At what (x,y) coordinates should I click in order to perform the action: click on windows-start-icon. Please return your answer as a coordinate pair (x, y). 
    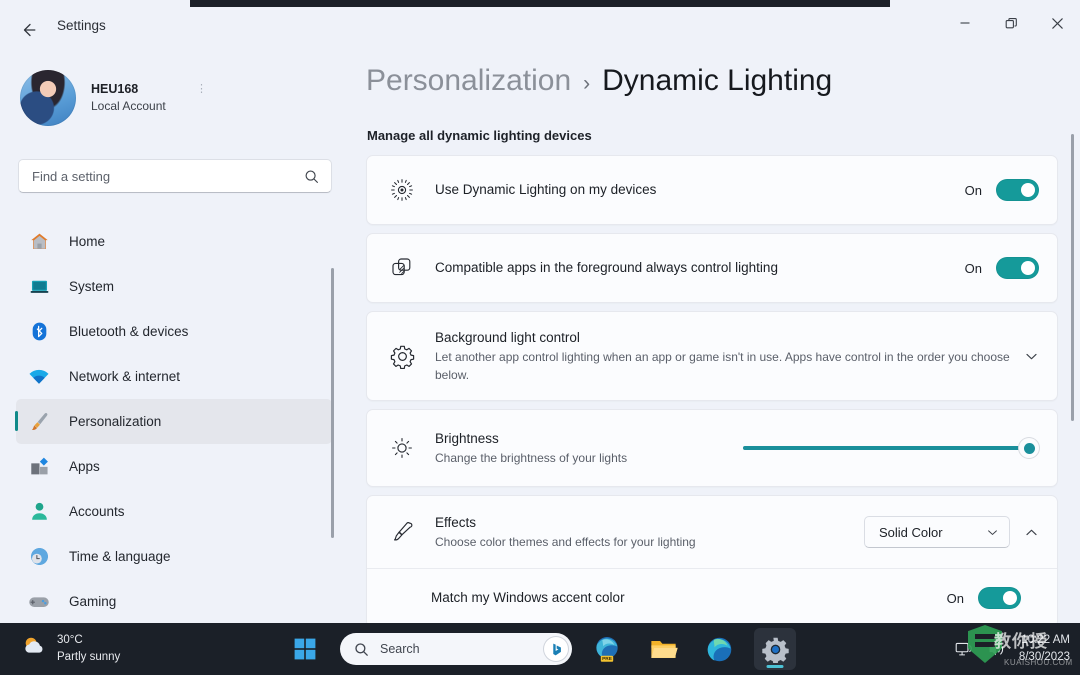
    Looking at the image, I should click on (305, 649).